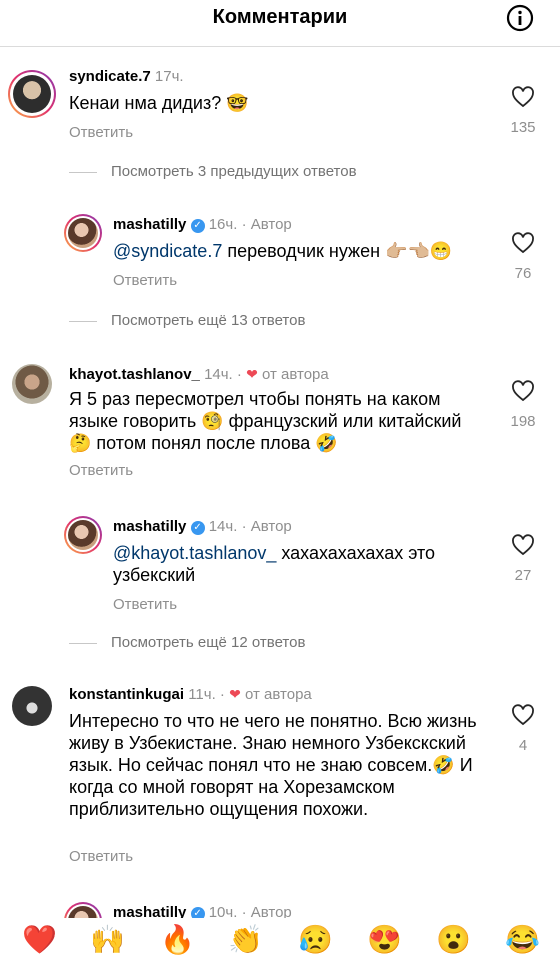  What do you see at coordinates (523, 257) in the screenshot?
I see `like-button: 76` at bounding box center [523, 257].